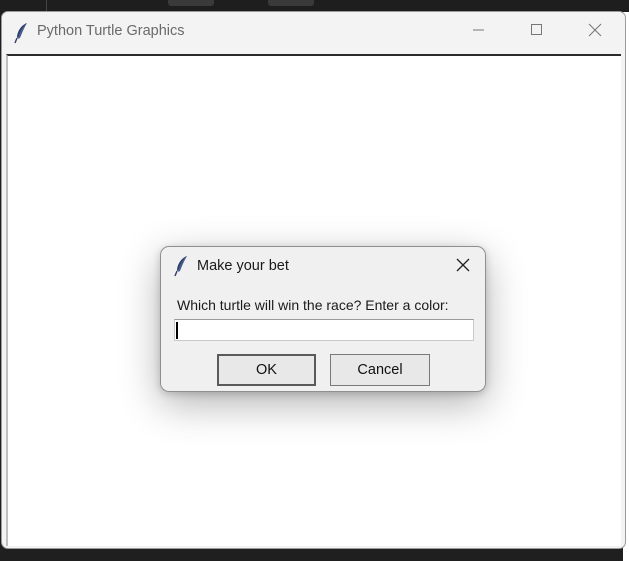 Image resolution: width=629 pixels, height=561 pixels. What do you see at coordinates (266, 370) in the screenshot?
I see `ok-button: OK` at bounding box center [266, 370].